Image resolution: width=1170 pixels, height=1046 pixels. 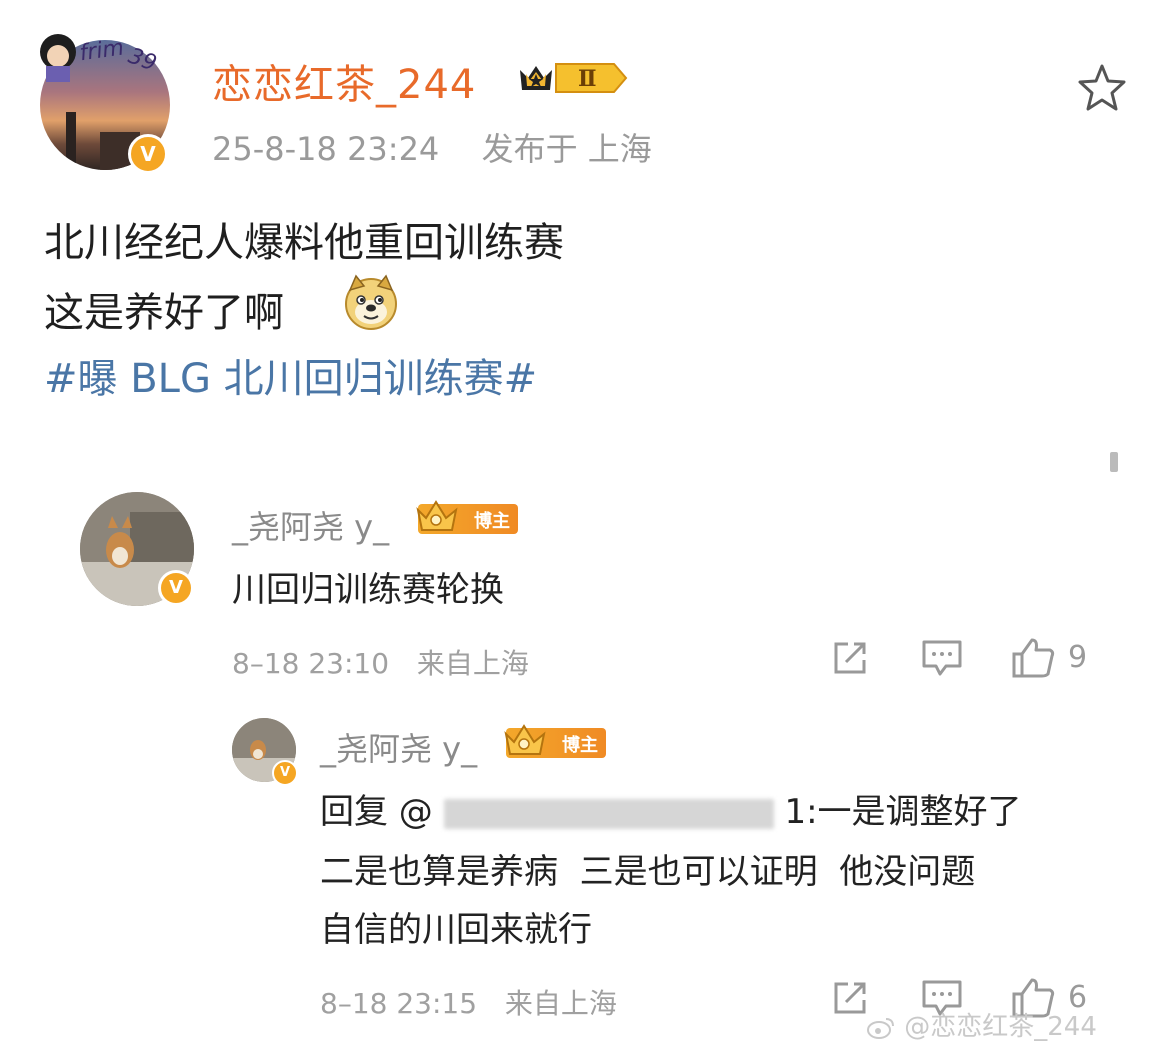 I want to click on svg-text: frim, so click(x=101, y=50).